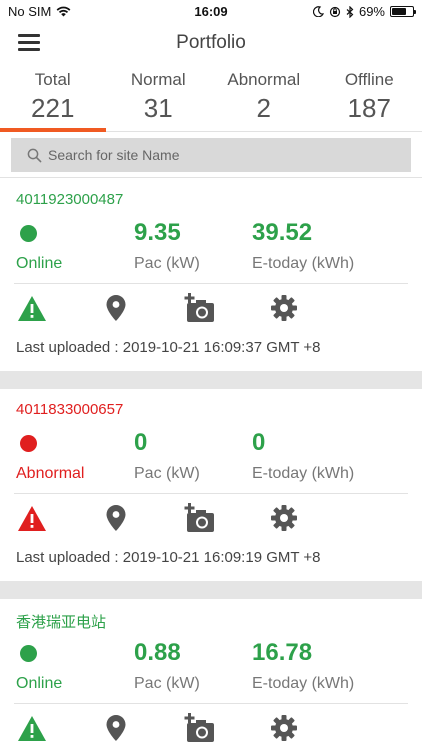  I want to click on tab-label: Normal, so click(158, 79).